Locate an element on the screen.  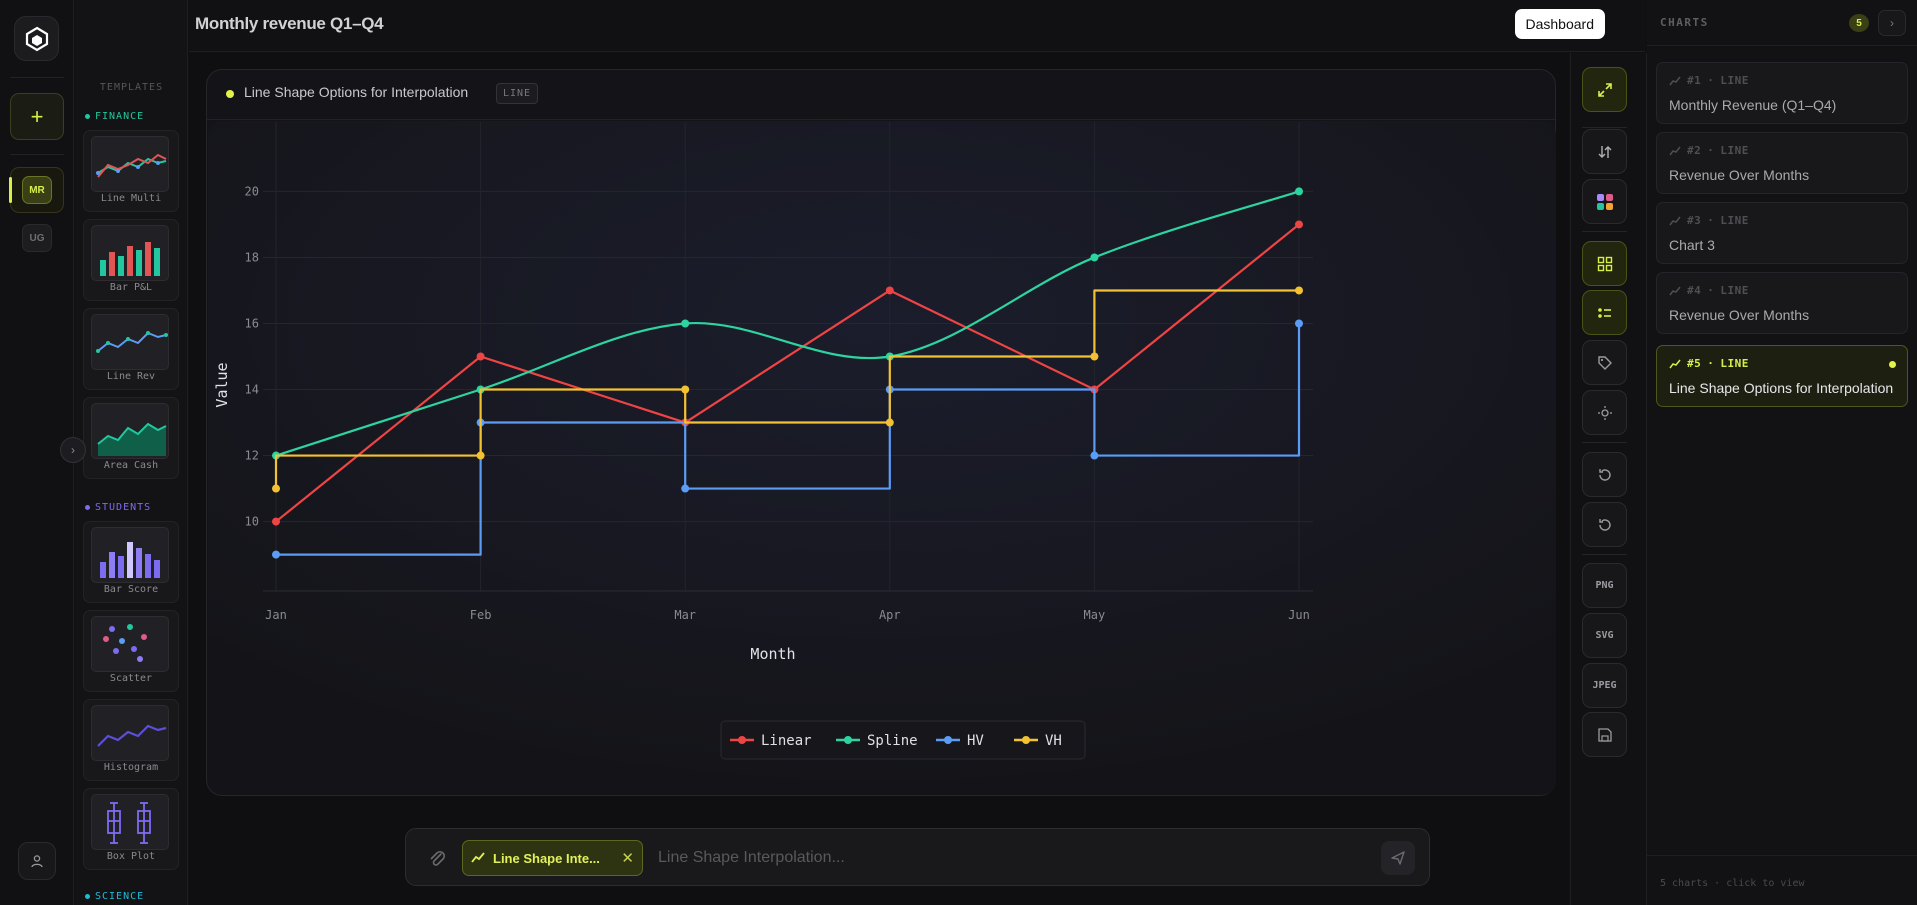
theme-icon is located at coordinates (1604, 412).